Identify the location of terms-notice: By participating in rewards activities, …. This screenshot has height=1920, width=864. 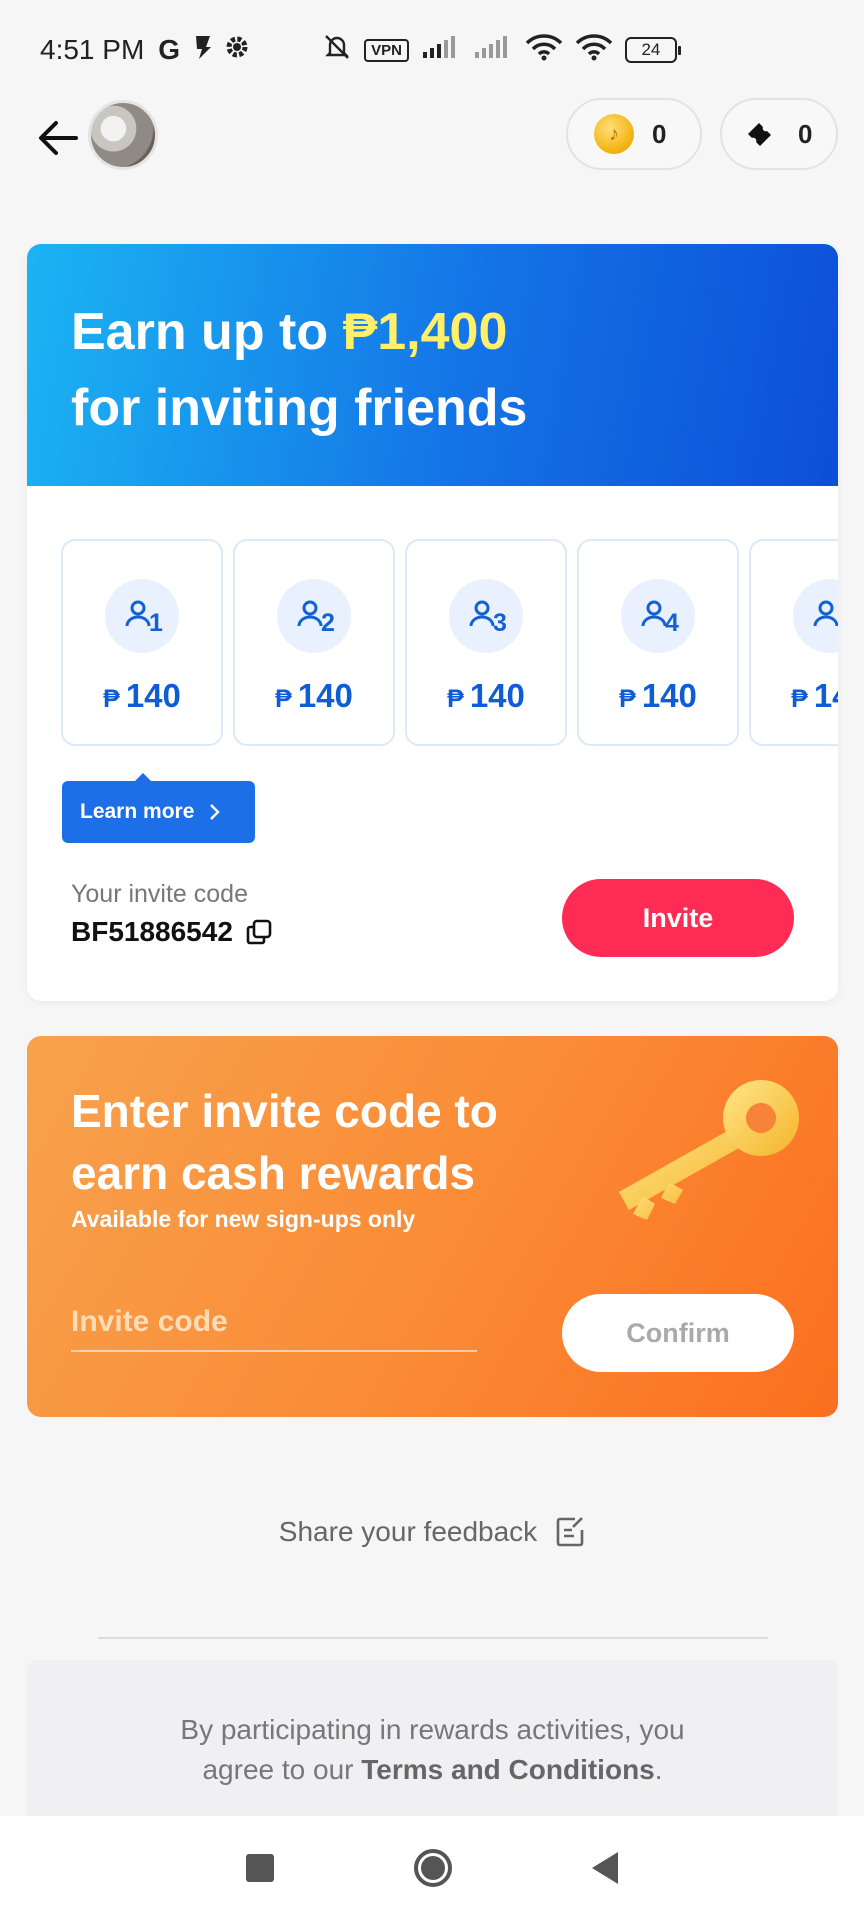
(432, 1738).